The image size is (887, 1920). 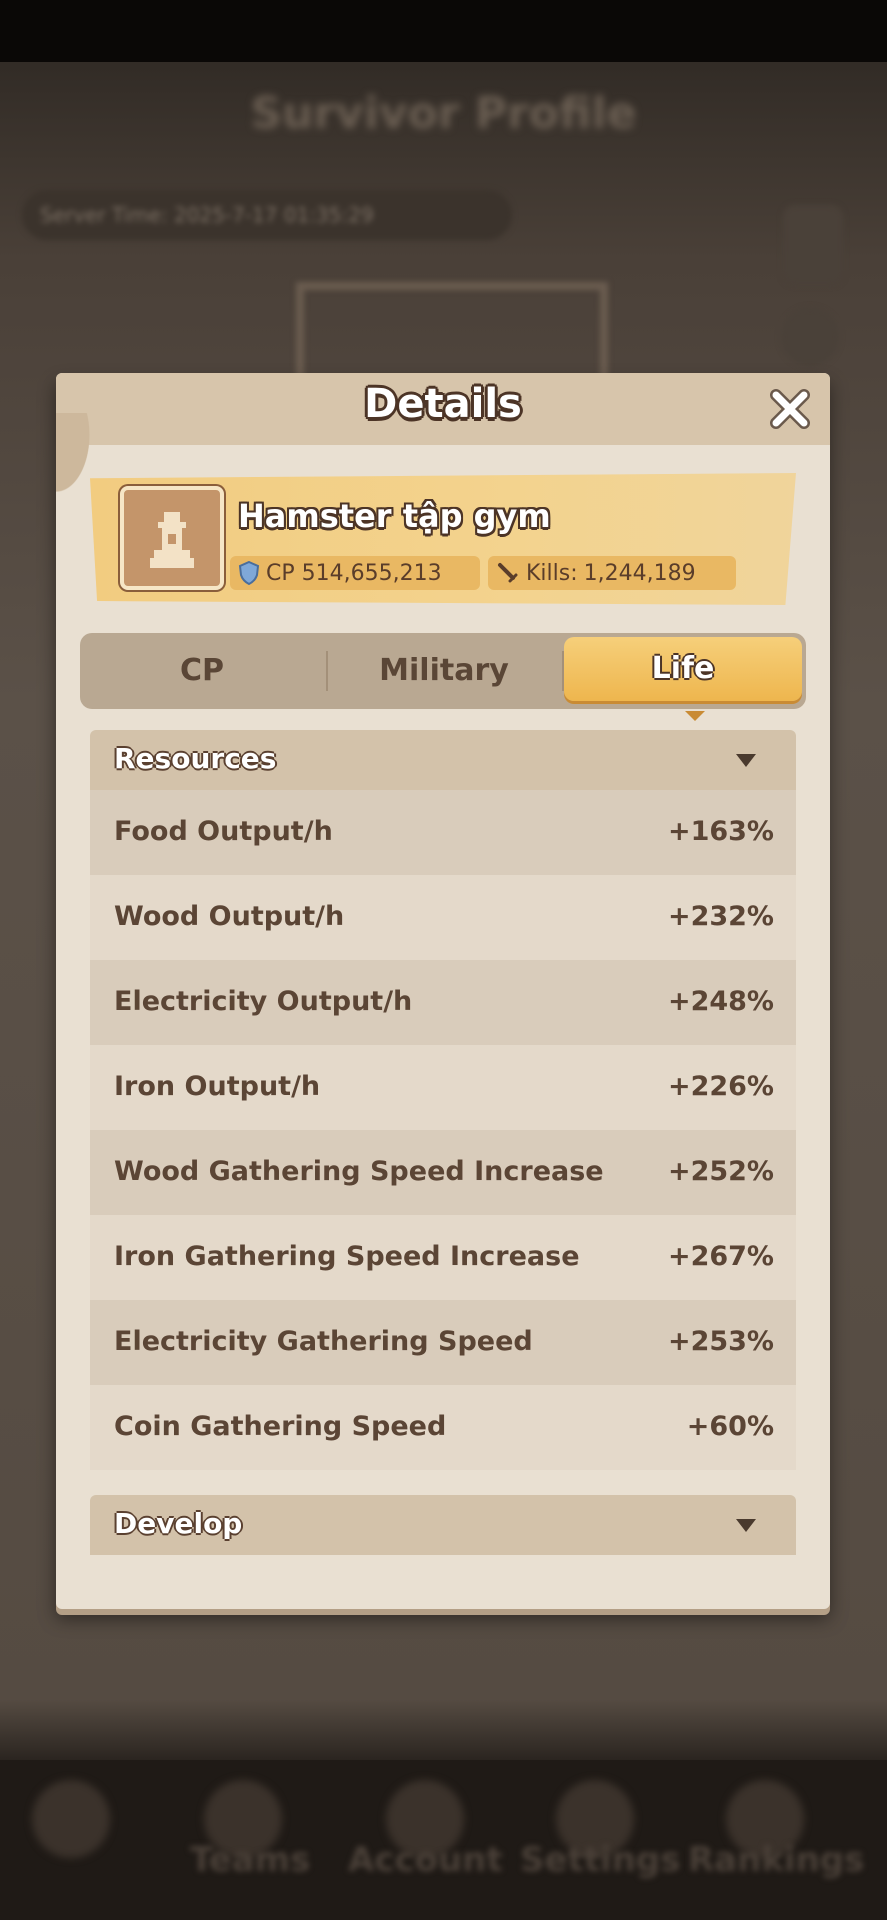 What do you see at coordinates (443, 1002) in the screenshot?
I see `list-item: Electricity Output/h +248%` at bounding box center [443, 1002].